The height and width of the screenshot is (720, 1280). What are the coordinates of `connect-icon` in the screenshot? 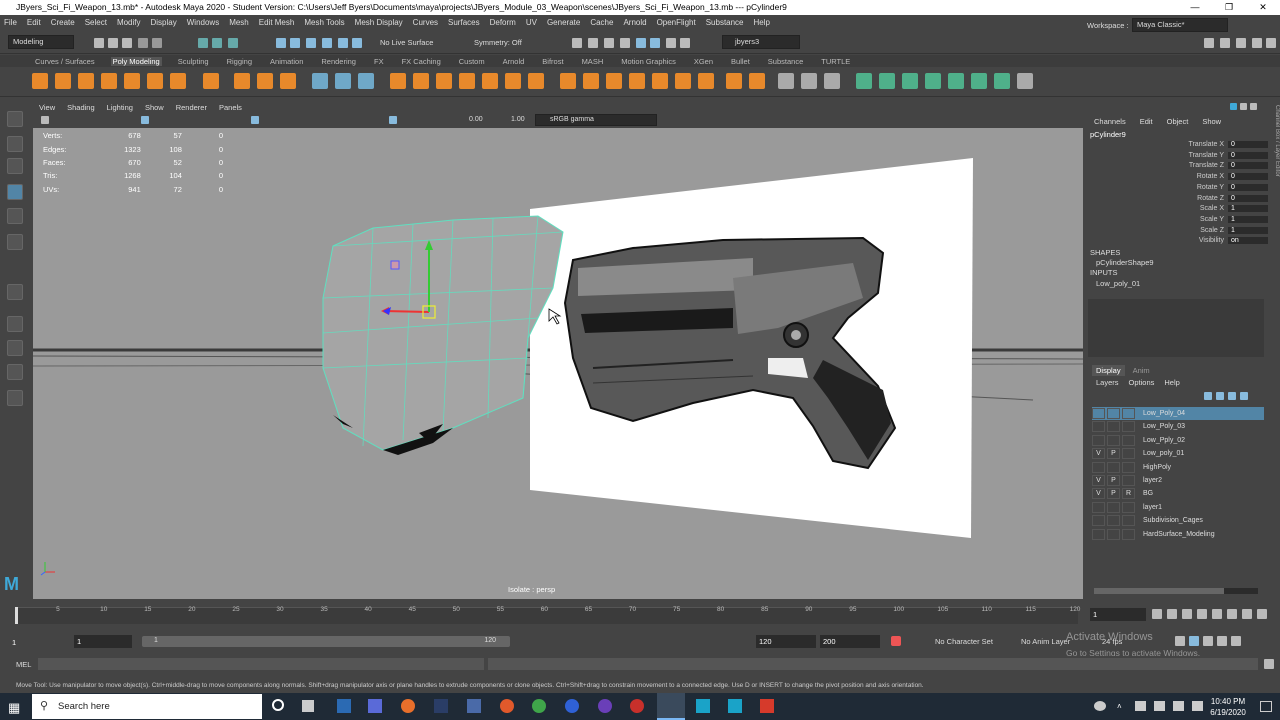 It's located at (614, 81).